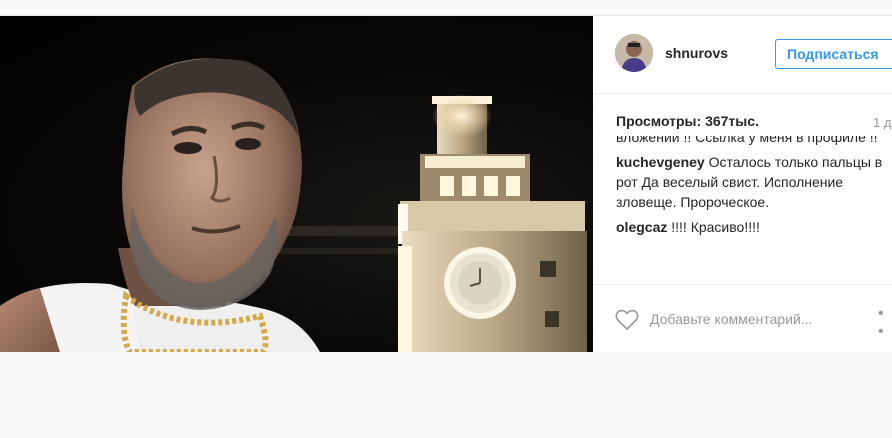  Describe the element at coordinates (742, 55) in the screenshot. I see `post-header: shnurovs Подписаться` at that location.